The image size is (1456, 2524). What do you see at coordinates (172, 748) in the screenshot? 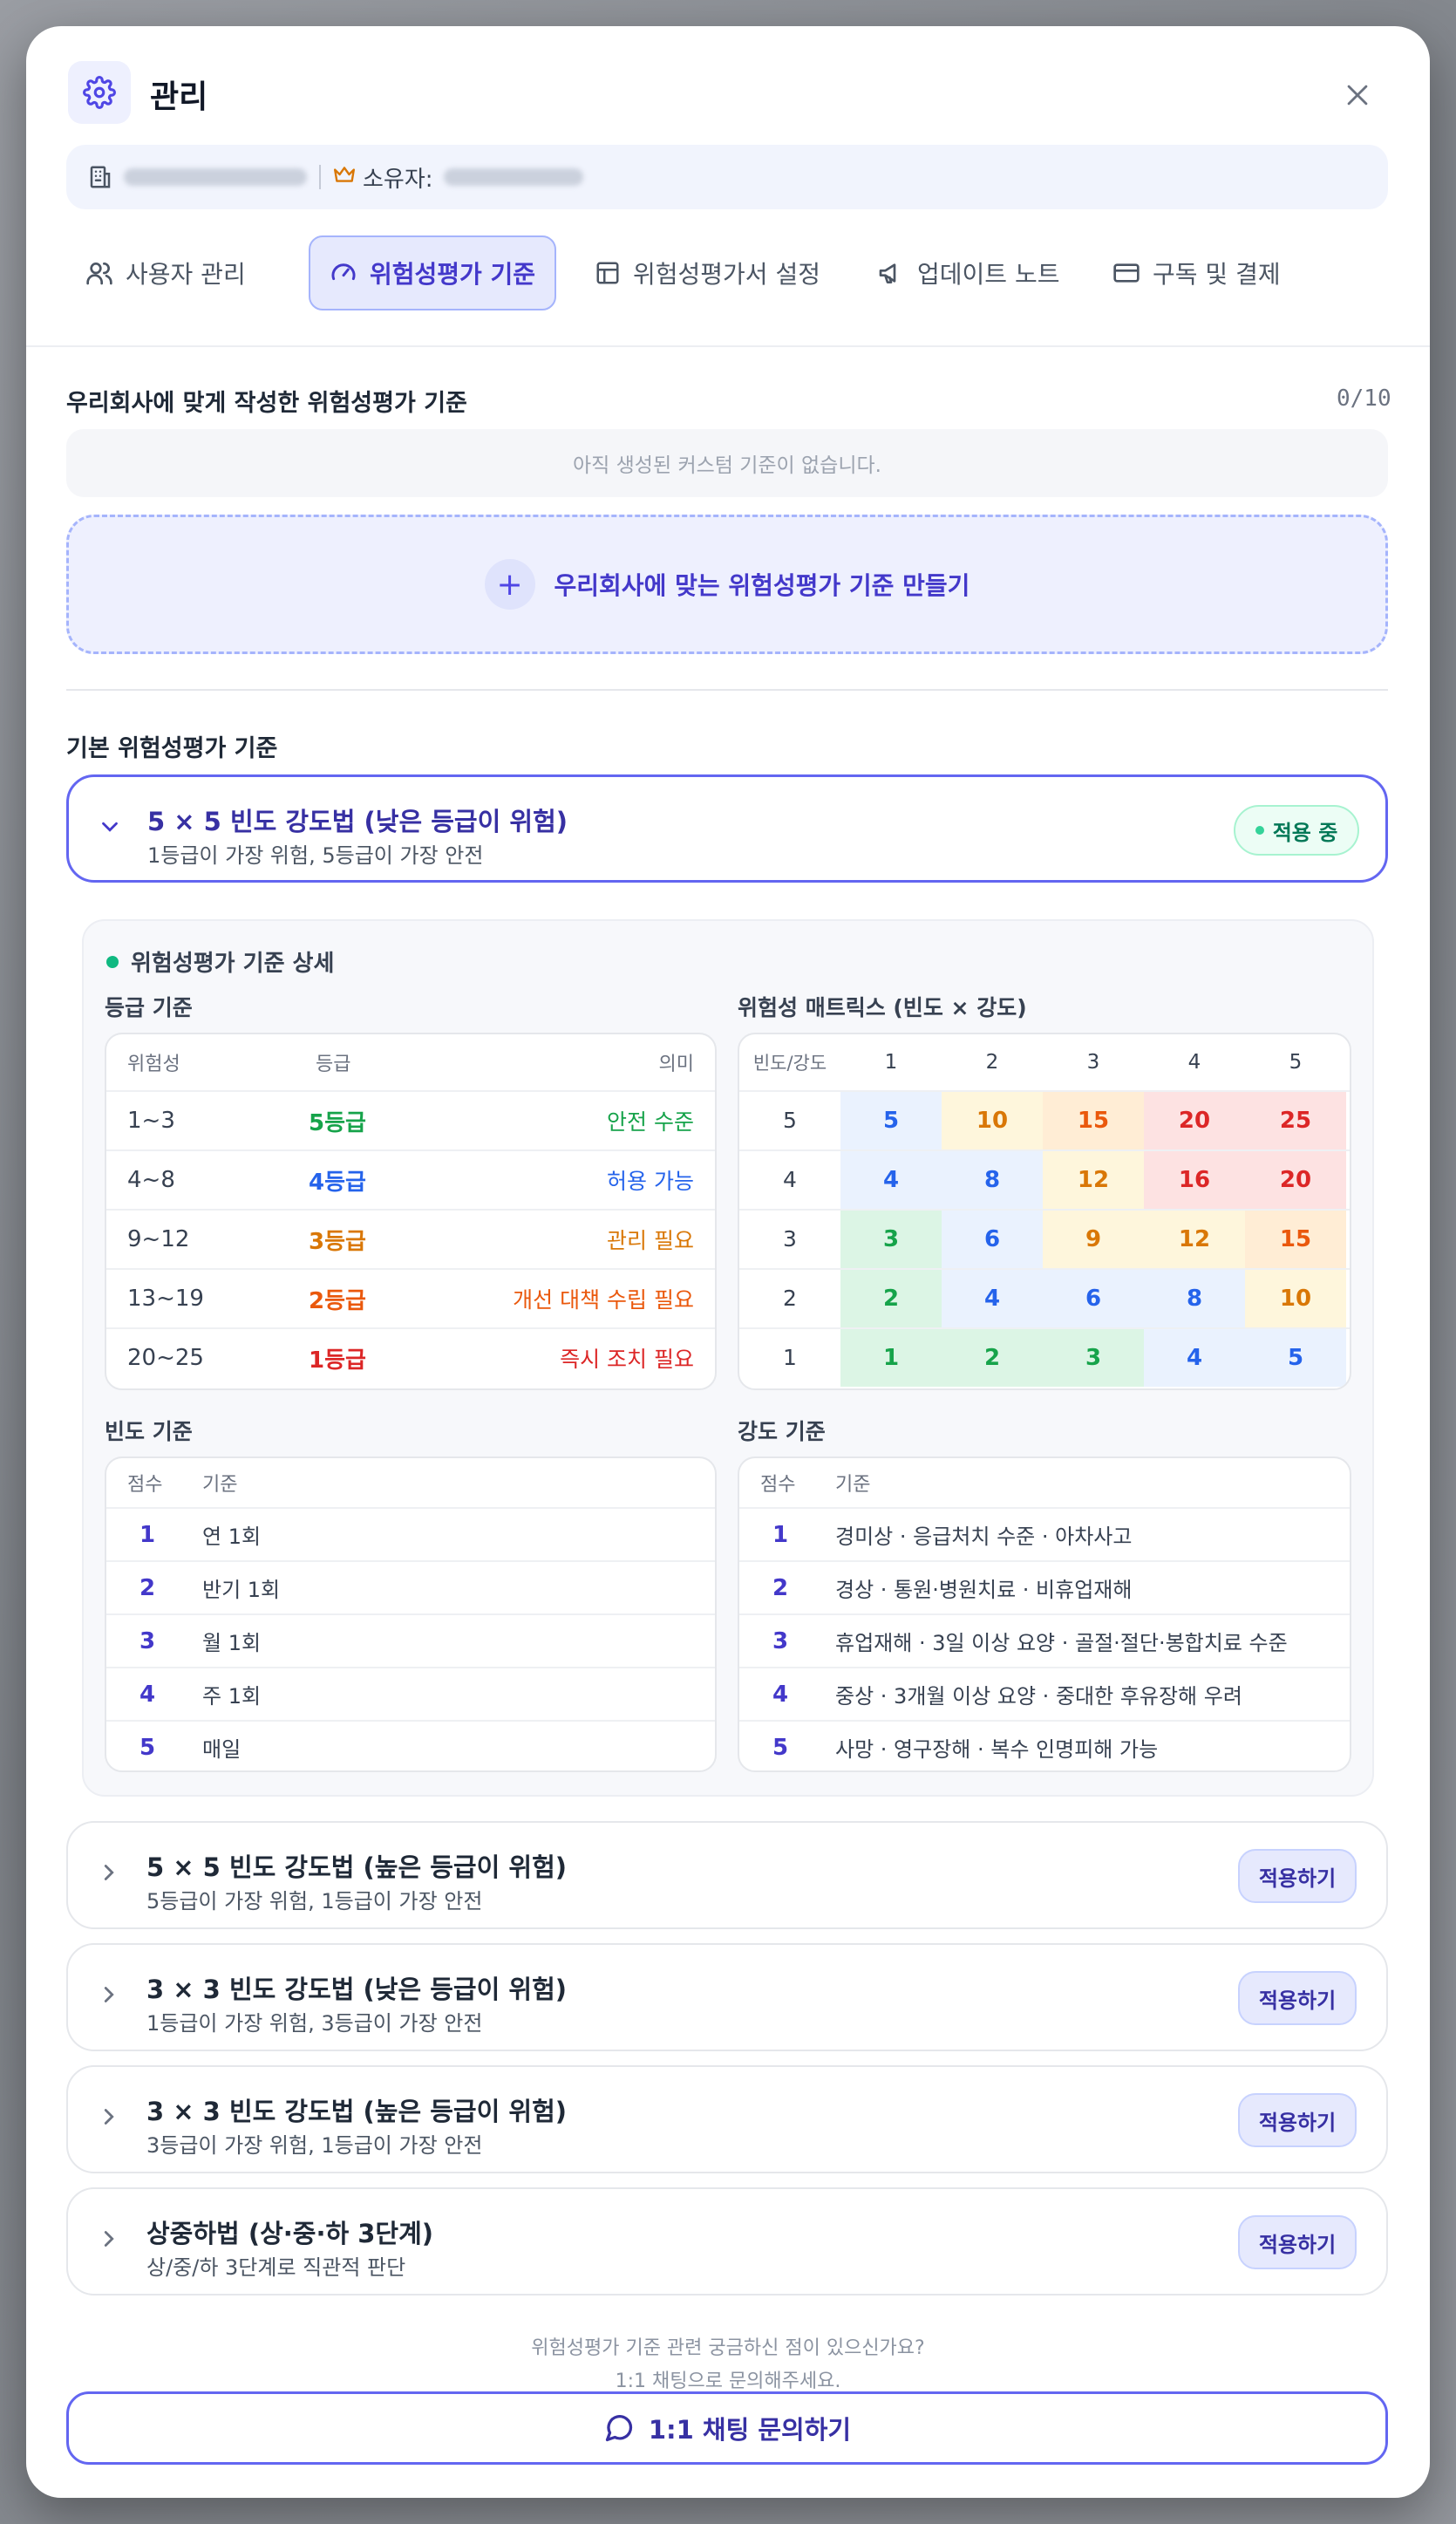
I see `basic-criteria-title: 기본 위험성평가 기준` at bounding box center [172, 748].